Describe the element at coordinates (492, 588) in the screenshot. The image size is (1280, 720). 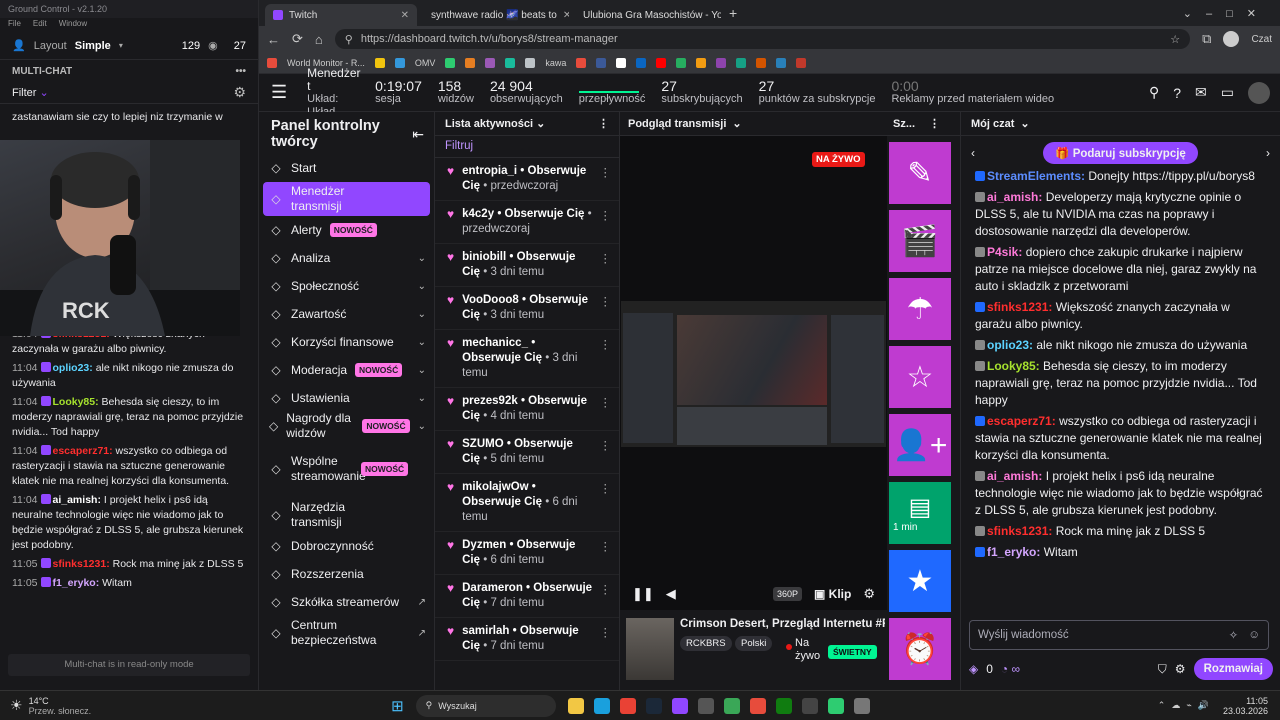
I see `activity-user: Darameron` at that location.